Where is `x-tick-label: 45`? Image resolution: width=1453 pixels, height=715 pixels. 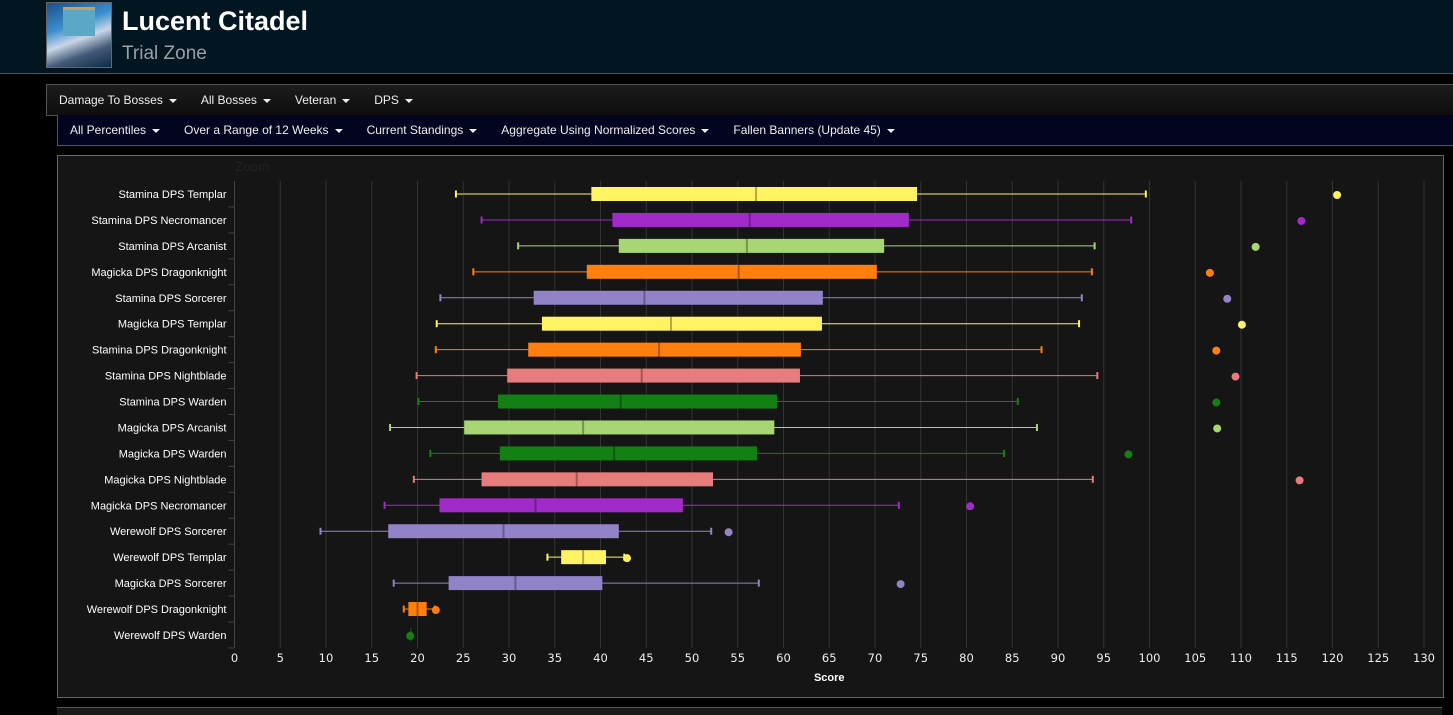
x-tick-label: 45 is located at coordinates (646, 658).